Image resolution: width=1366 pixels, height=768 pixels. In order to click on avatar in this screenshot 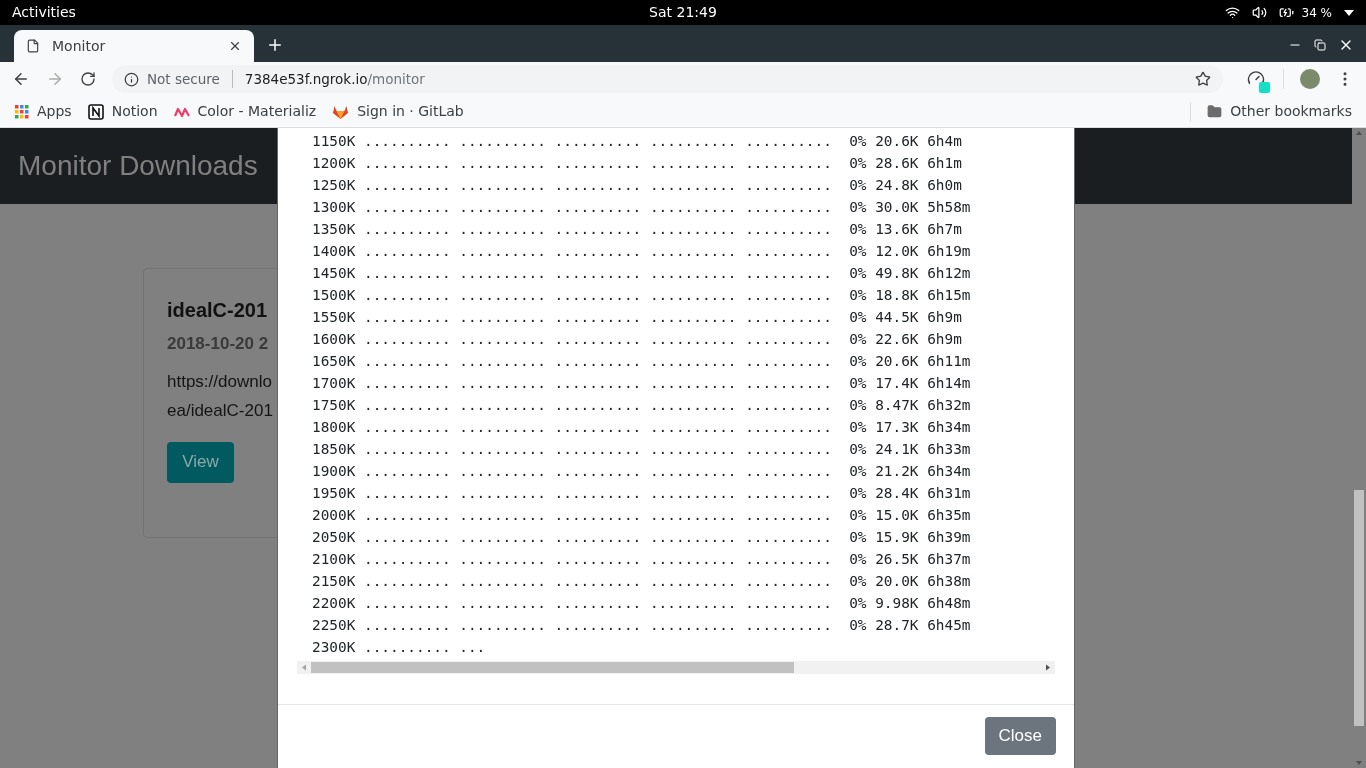, I will do `click(1310, 79)`.